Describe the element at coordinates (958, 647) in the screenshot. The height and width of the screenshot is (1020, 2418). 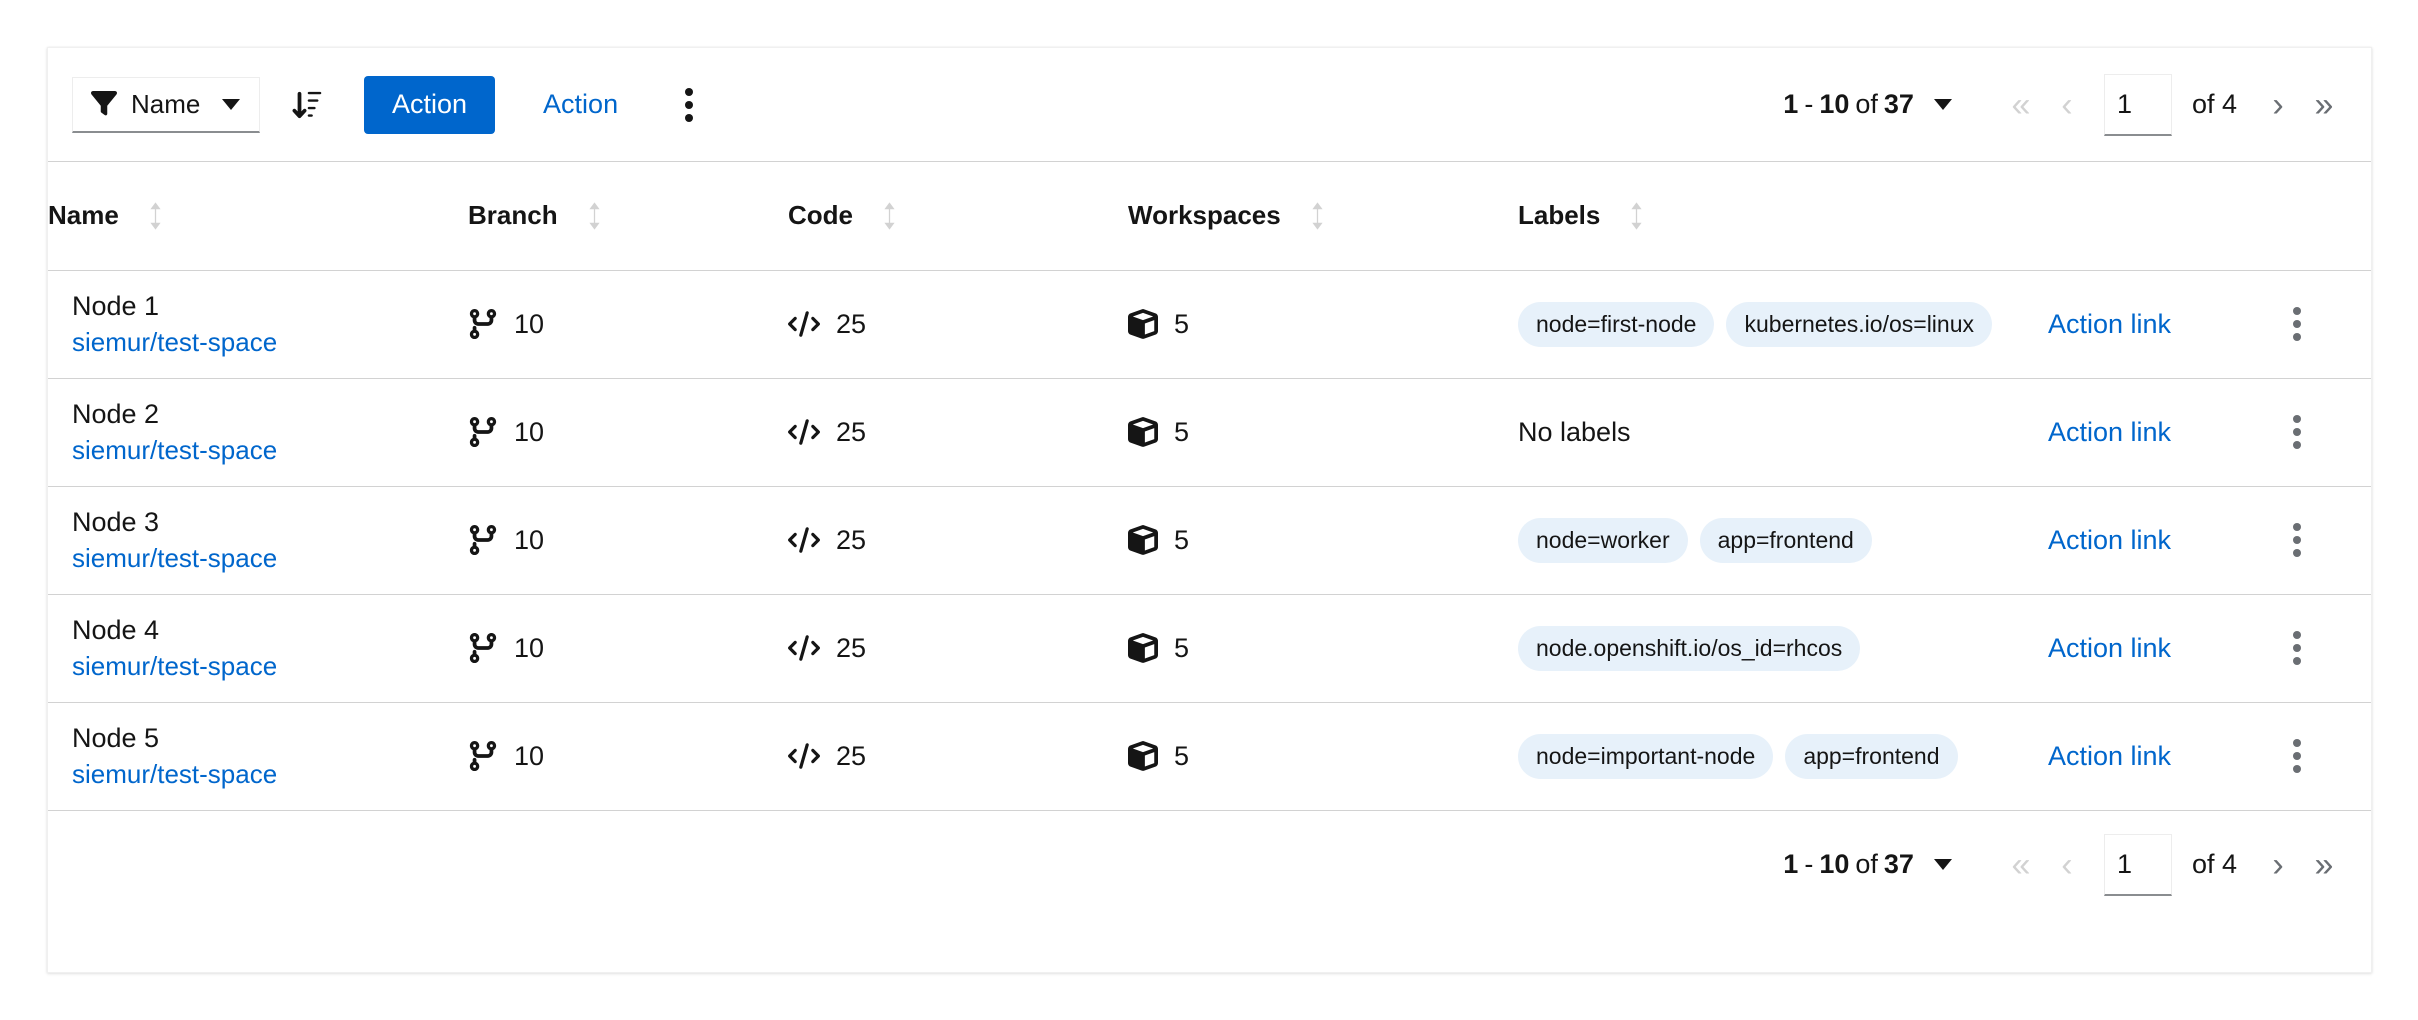
I see `cell-code: 25` at that location.